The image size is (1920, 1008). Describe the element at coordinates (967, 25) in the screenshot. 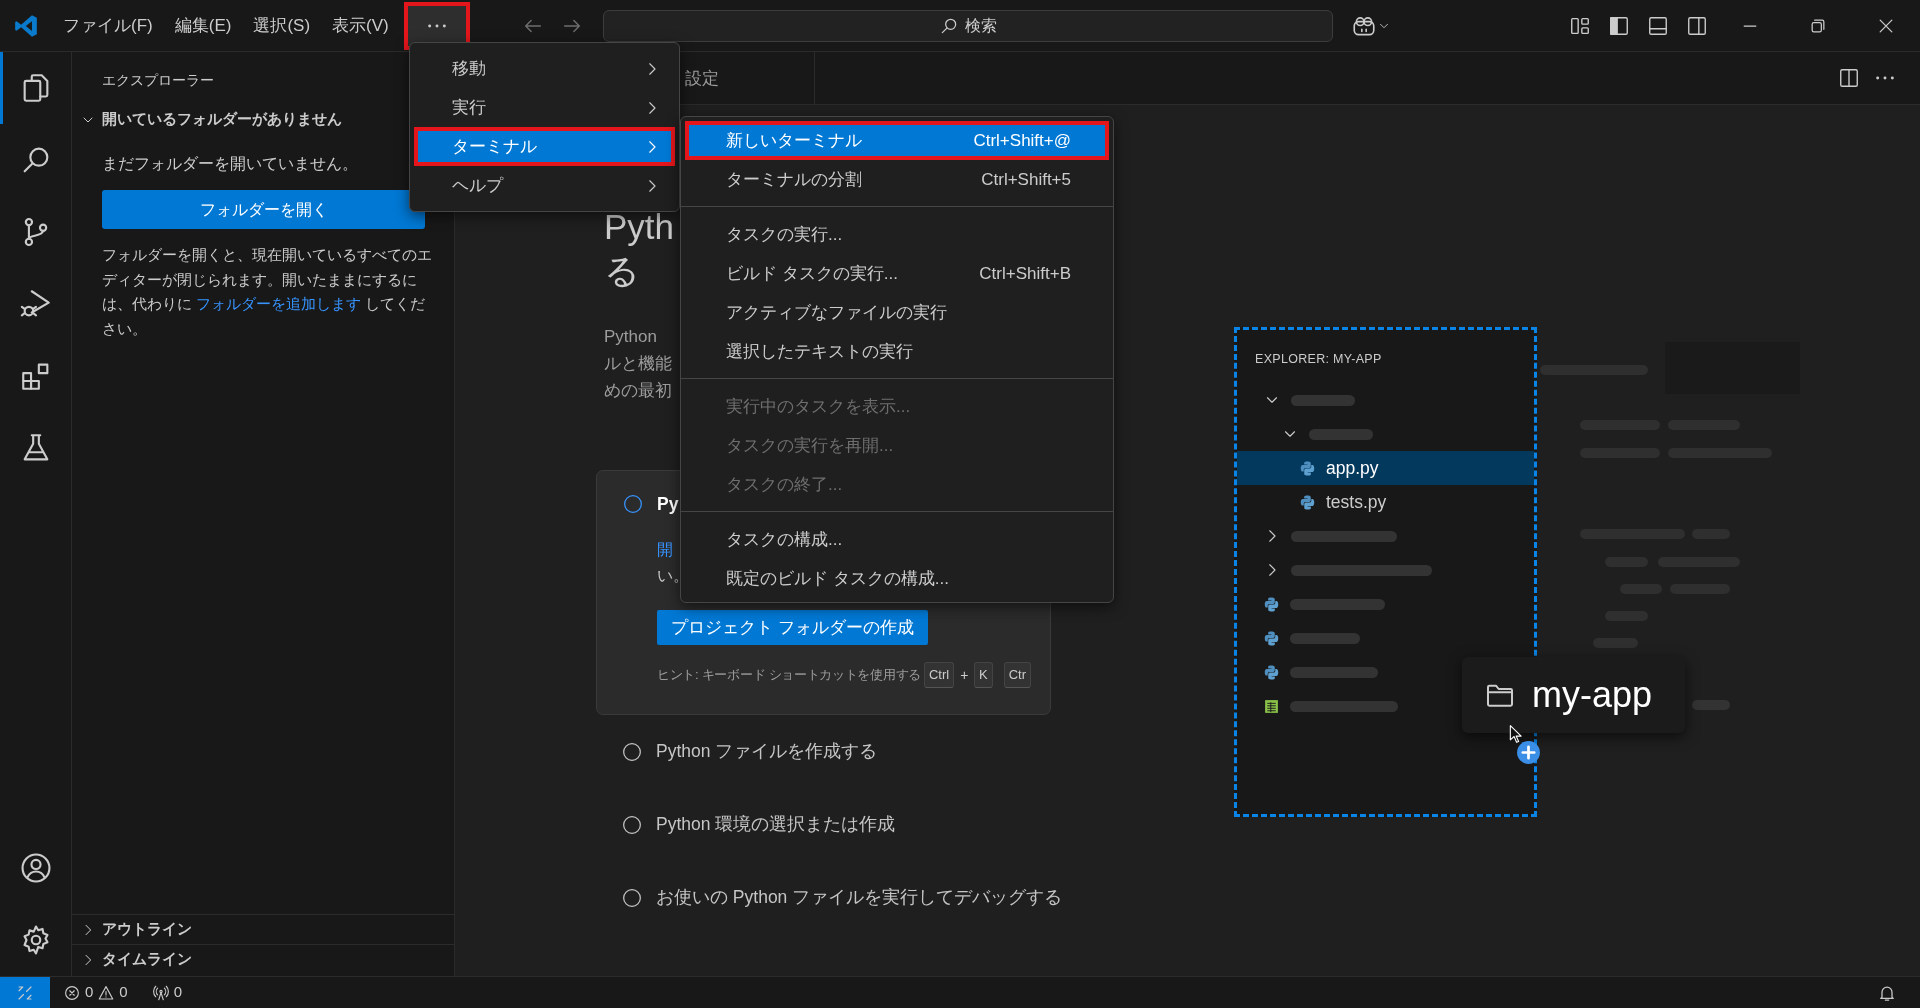

I see `search-field: 検索` at that location.